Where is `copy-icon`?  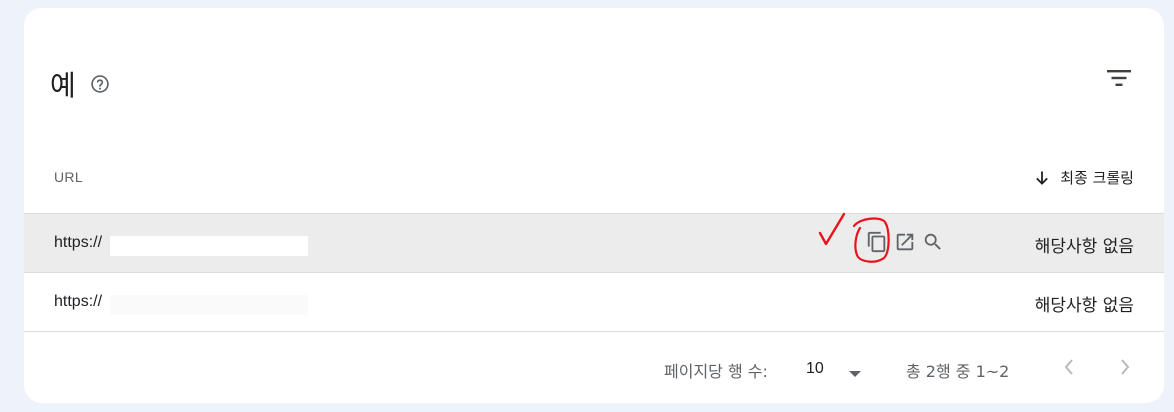
copy-icon is located at coordinates (877, 242).